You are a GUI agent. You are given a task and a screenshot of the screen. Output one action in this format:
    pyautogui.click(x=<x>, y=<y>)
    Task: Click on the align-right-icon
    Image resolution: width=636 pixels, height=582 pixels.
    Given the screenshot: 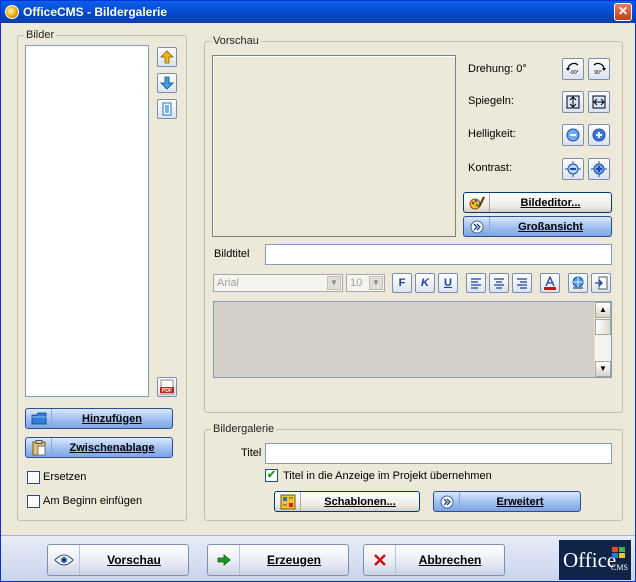 What is the action you would take?
    pyautogui.click(x=522, y=283)
    